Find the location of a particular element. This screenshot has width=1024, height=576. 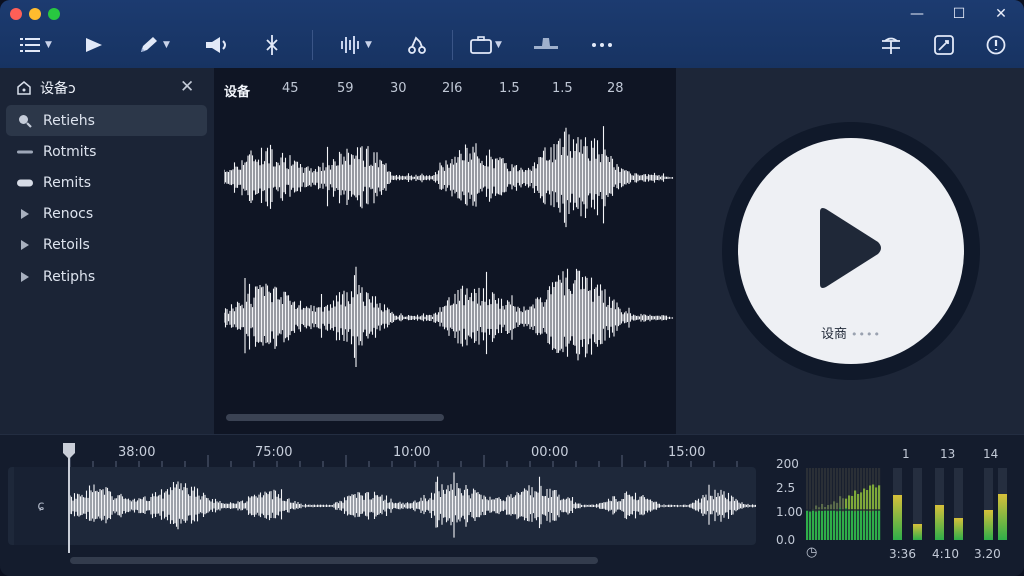

sidebar-item-retoils: Retoils is located at coordinates (106, 244).